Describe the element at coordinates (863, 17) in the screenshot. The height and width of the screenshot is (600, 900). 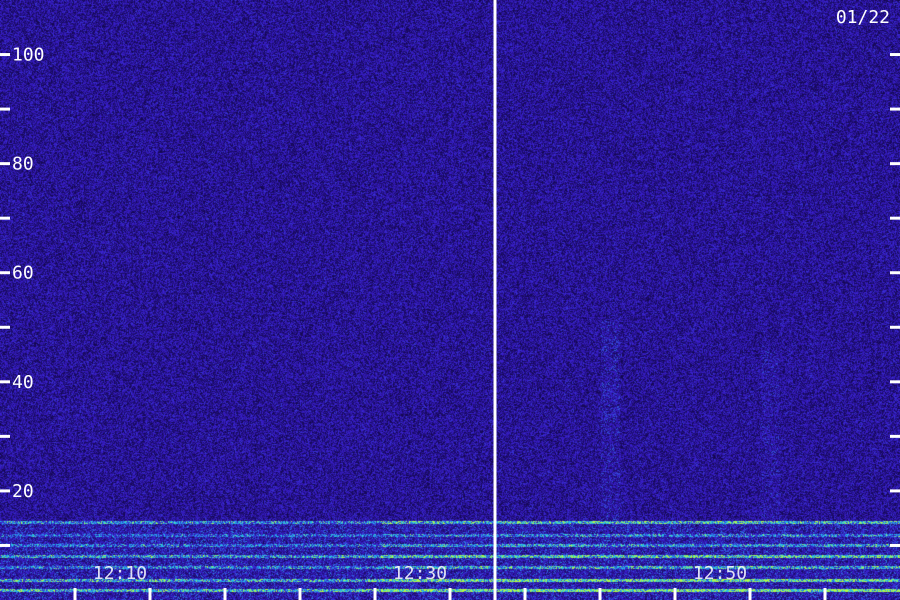
I see `date-label: 01/22` at that location.